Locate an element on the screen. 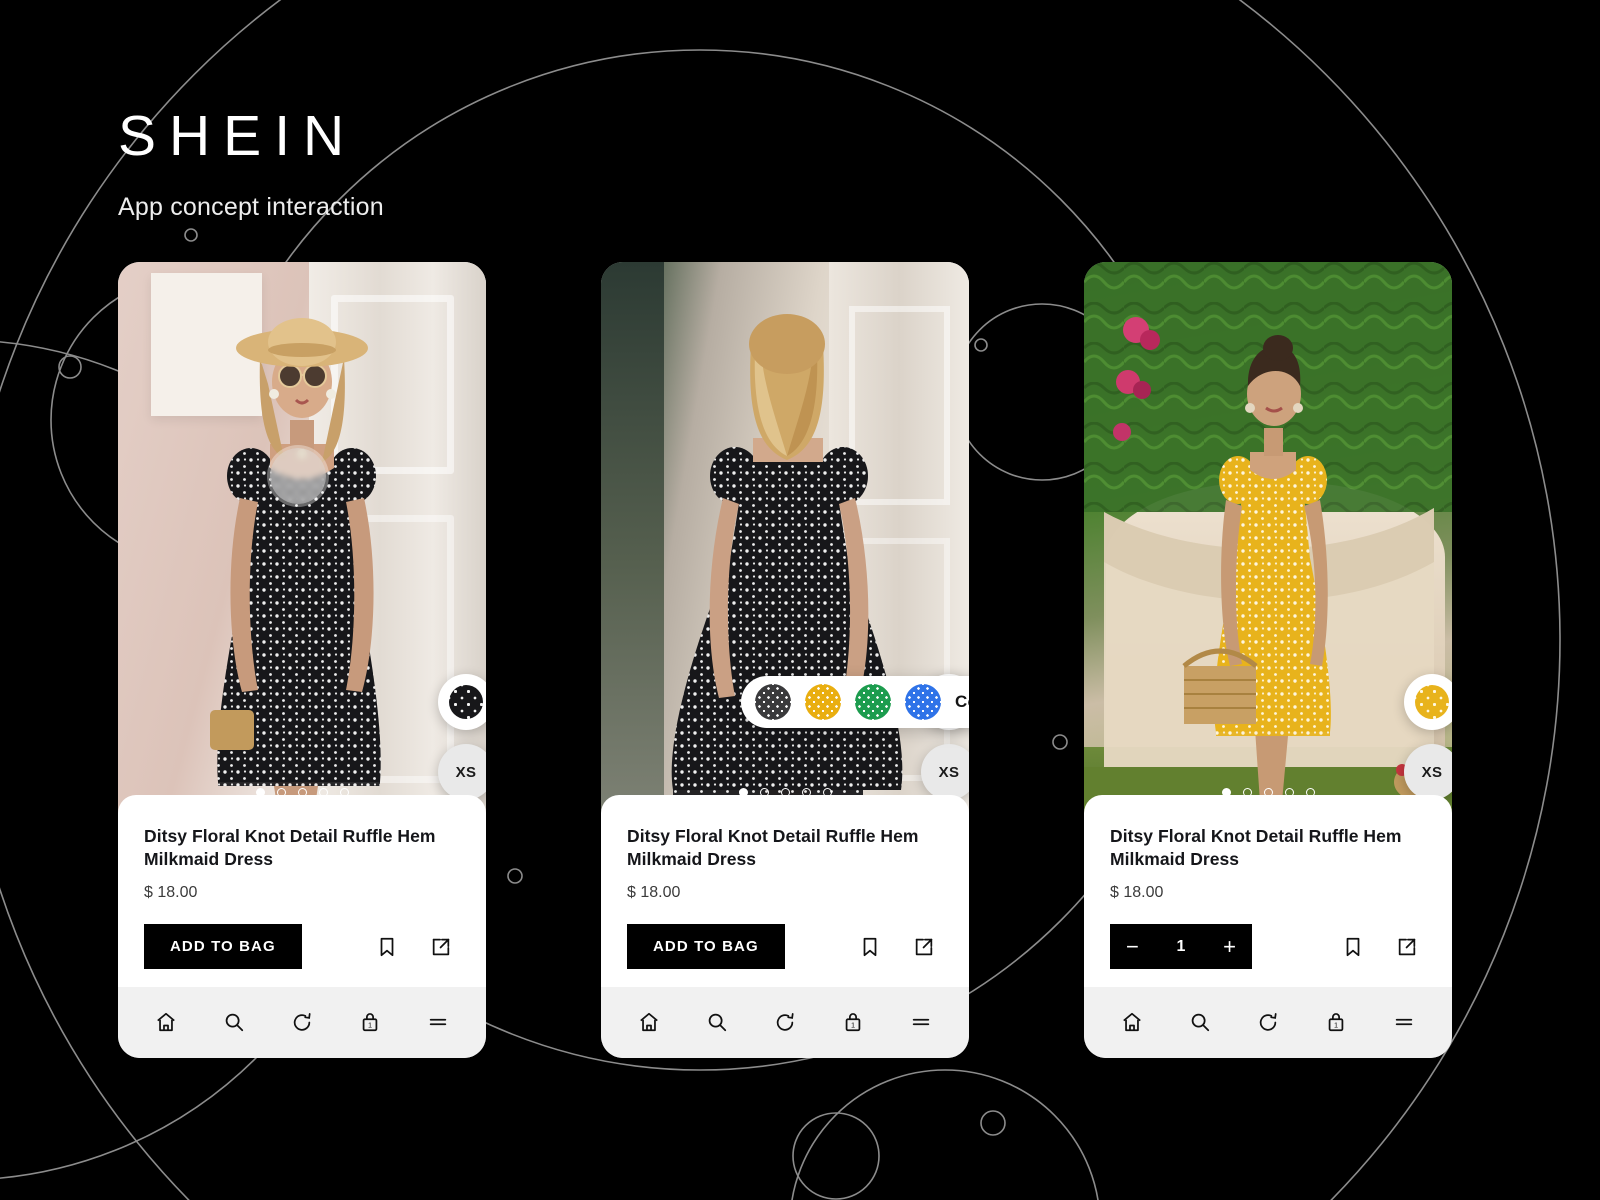 The width and height of the screenshot is (1600, 1200). color-option-green-ditsy is located at coordinates (873, 702).